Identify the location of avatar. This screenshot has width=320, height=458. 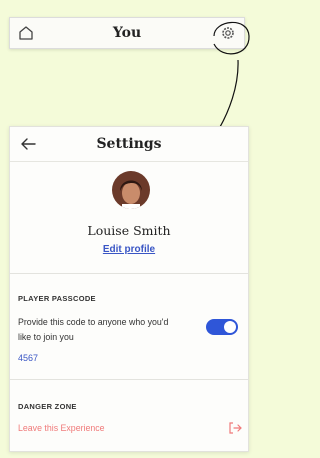
(131, 190).